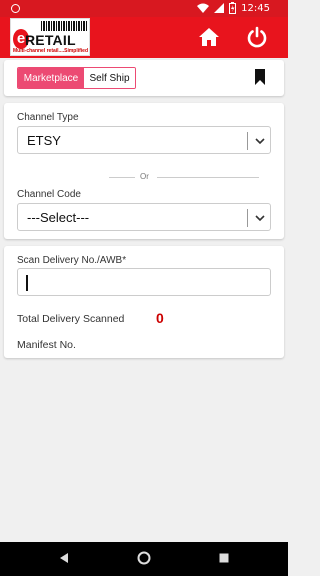 The image size is (320, 576). What do you see at coordinates (51, 78) in the screenshot?
I see `toggle-marketplace: Marketplace` at bounding box center [51, 78].